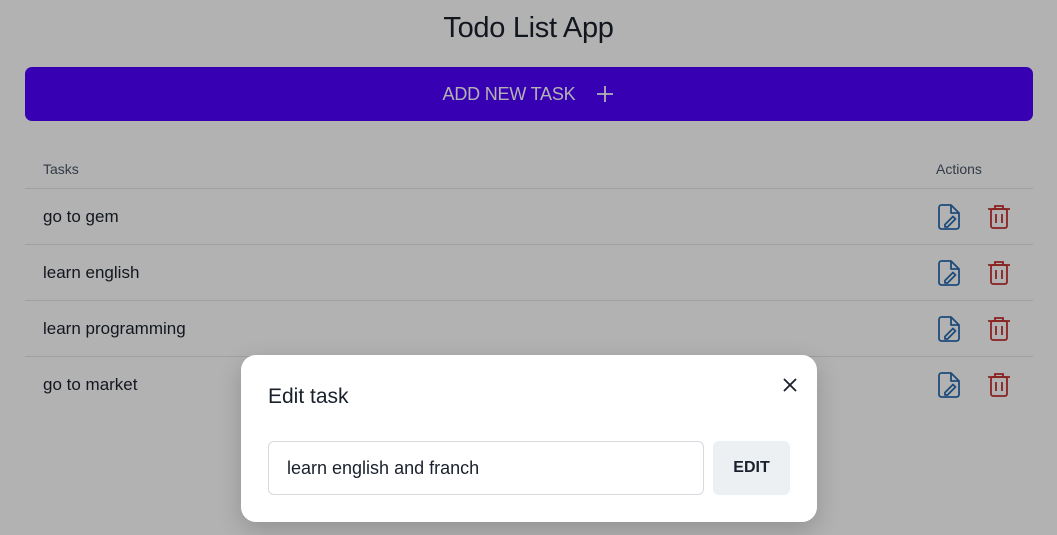 Image resolution: width=1057 pixels, height=535 pixels. I want to click on close-icon, so click(790, 385).